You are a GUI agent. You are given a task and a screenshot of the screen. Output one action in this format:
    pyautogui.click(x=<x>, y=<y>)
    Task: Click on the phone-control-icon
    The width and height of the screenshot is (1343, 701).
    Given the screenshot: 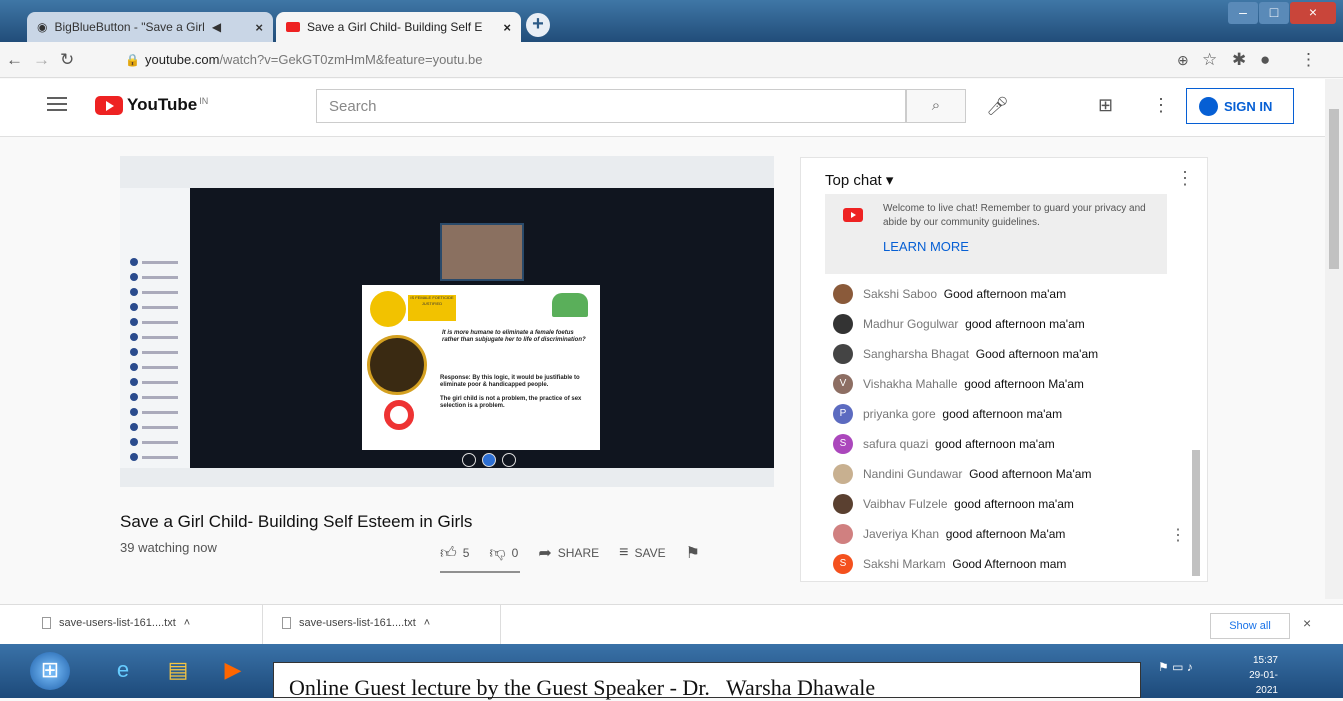 What is the action you would take?
    pyautogui.click(x=489, y=460)
    